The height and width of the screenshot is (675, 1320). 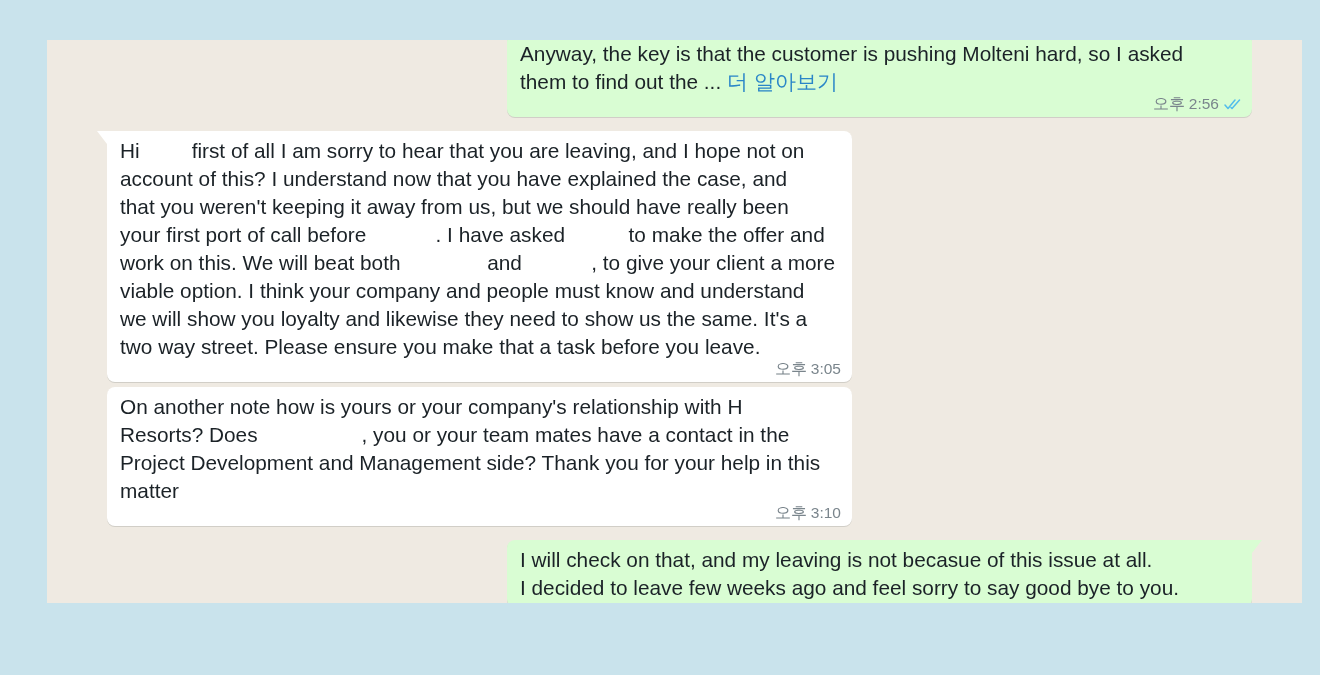 I want to click on read-more-link: 더 알아보기, so click(x=783, y=81).